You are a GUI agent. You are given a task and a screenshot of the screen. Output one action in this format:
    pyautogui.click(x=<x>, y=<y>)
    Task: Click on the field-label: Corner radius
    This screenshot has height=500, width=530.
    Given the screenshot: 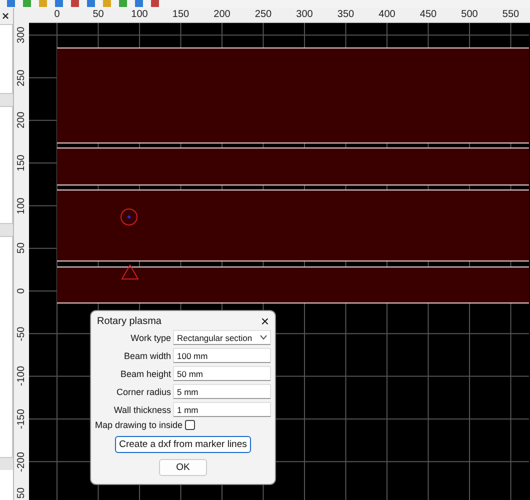 What is the action you would take?
    pyautogui.click(x=143, y=391)
    